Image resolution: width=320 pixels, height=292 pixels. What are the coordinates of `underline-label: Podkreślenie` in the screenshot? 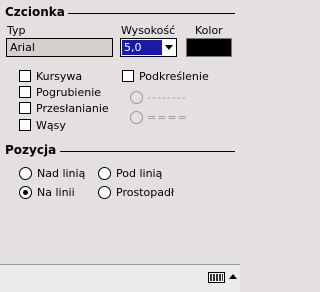 It's located at (174, 76).